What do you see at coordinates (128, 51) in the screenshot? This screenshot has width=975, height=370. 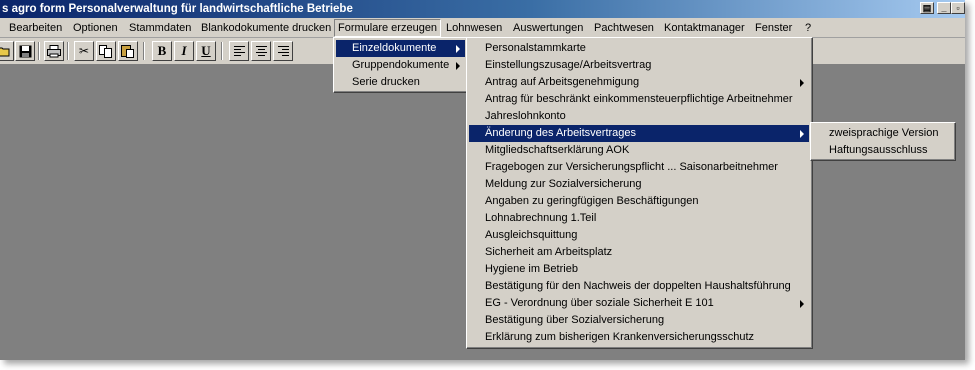 I see `paste-icon` at bounding box center [128, 51].